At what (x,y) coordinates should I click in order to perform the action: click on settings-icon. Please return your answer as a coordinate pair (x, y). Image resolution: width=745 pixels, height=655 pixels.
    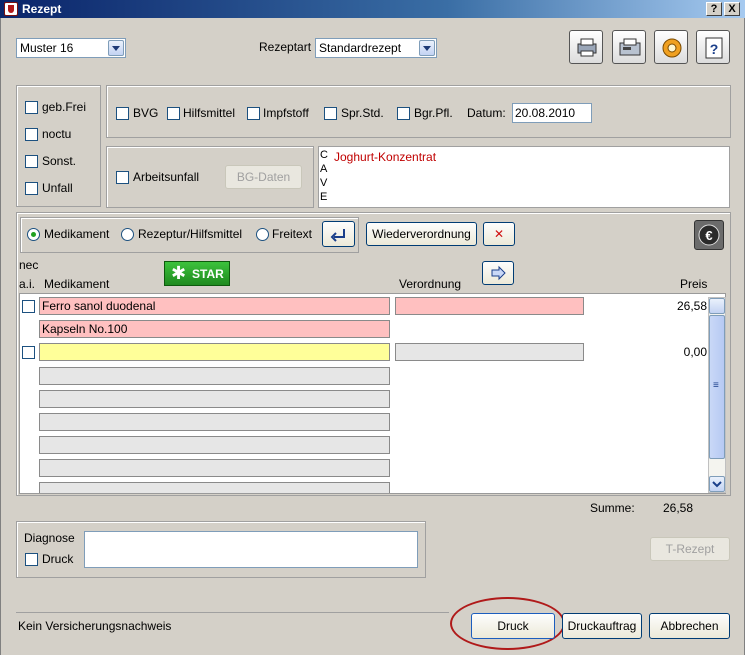
    Looking at the image, I should click on (672, 48).